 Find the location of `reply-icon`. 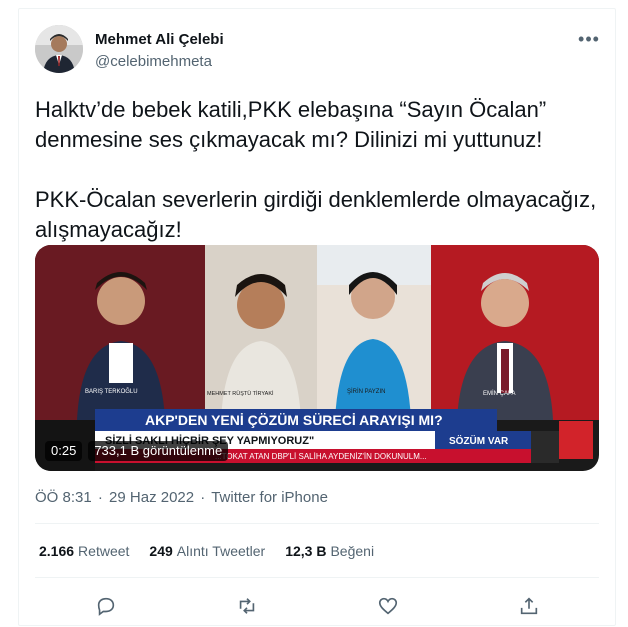

reply-icon is located at coordinates (105, 606).